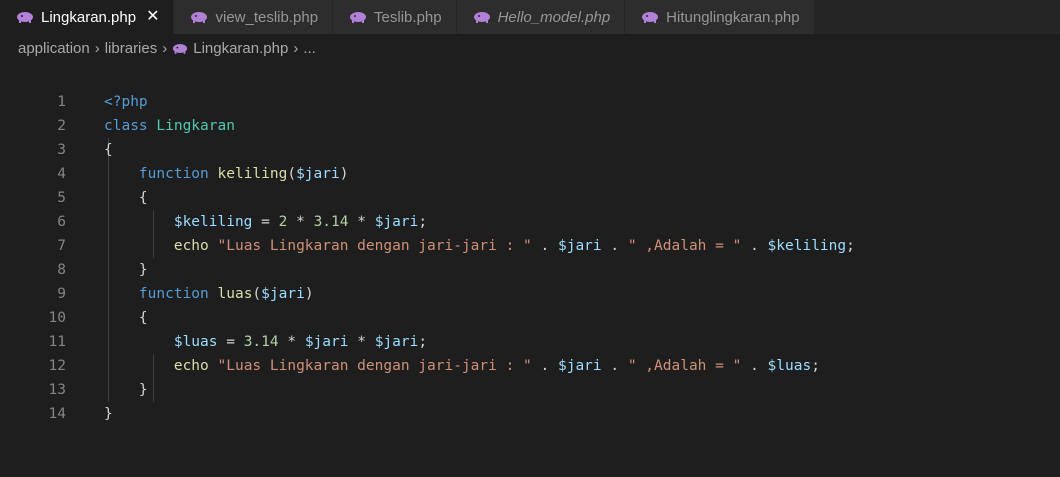 Image resolution: width=1060 pixels, height=477 pixels. Describe the element at coordinates (61, 126) in the screenshot. I see `line-number: 2` at that location.